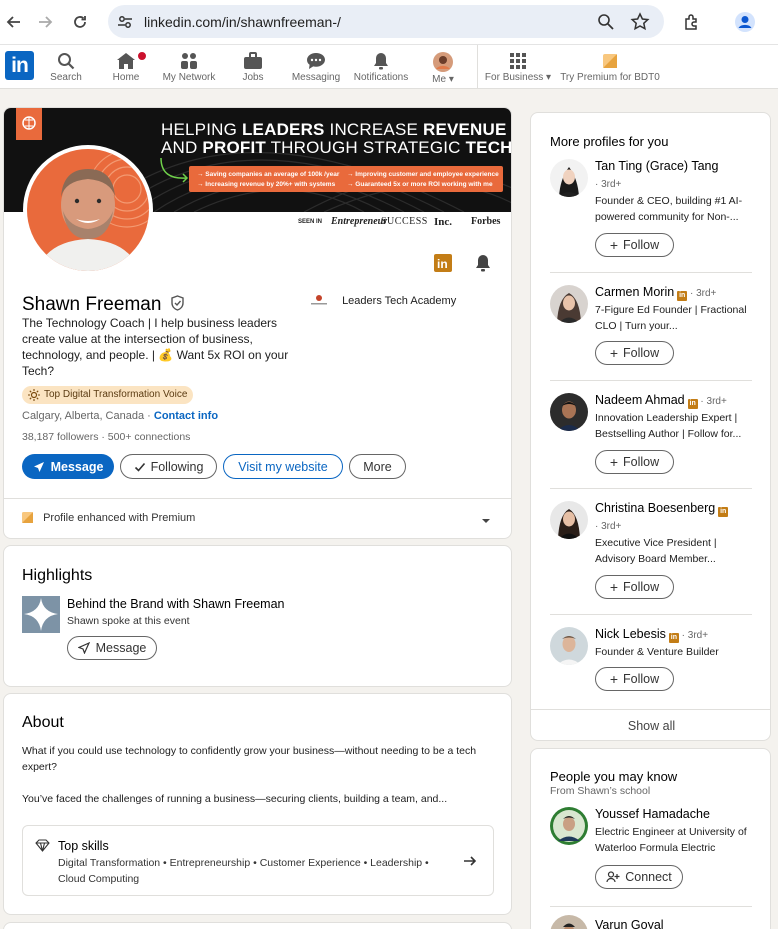 This screenshot has width=778, height=929. What do you see at coordinates (108, 395) in the screenshot?
I see `top-voice-badge: Top Digital Transformation Voice` at bounding box center [108, 395].